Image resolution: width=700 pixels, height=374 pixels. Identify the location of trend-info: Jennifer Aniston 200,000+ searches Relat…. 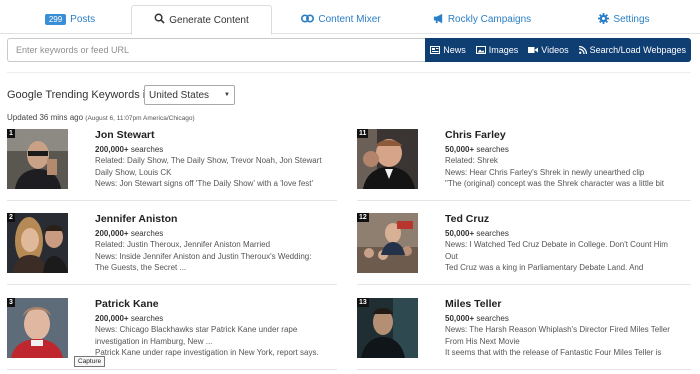
(222, 243).